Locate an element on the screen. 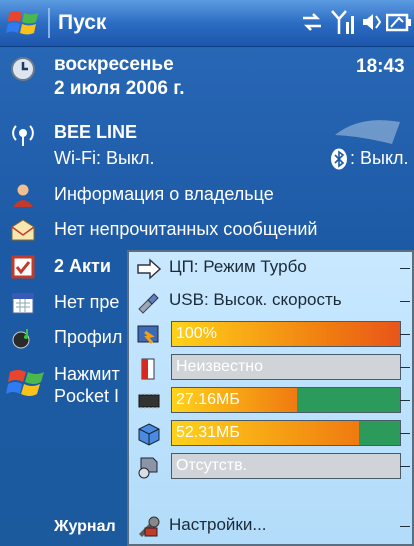 The width and height of the screenshot is (414, 546). network-row: BEE LINE Wi-Fi: Выкл. : Выкл. is located at coordinates (207, 147).